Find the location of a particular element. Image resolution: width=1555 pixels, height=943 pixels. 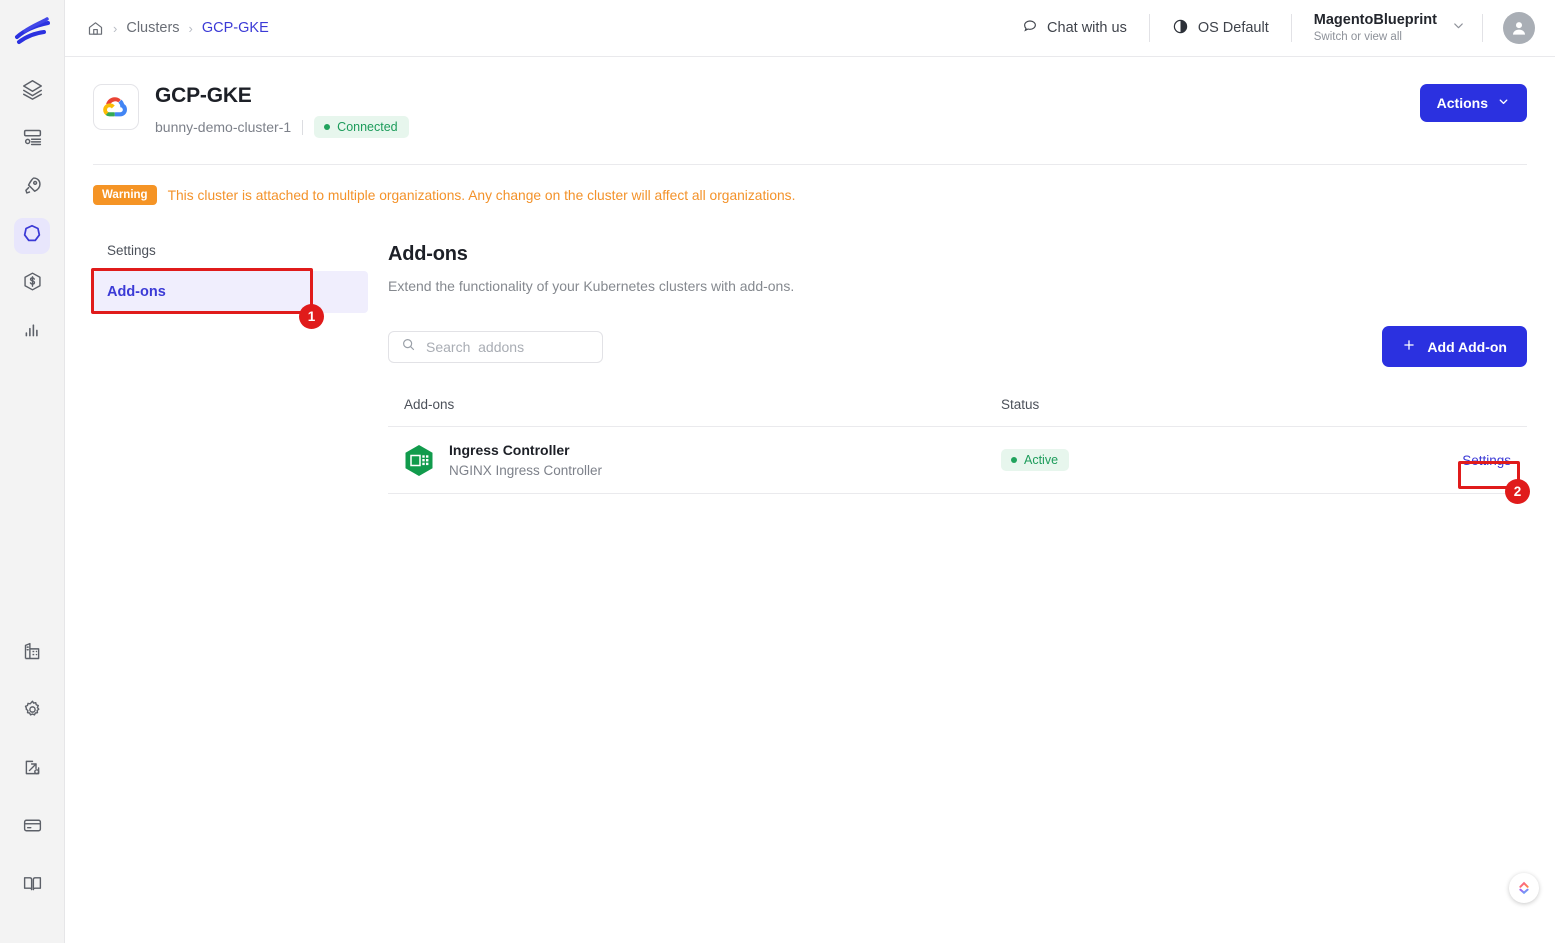

google-cloud-icon is located at coordinates (116, 107).